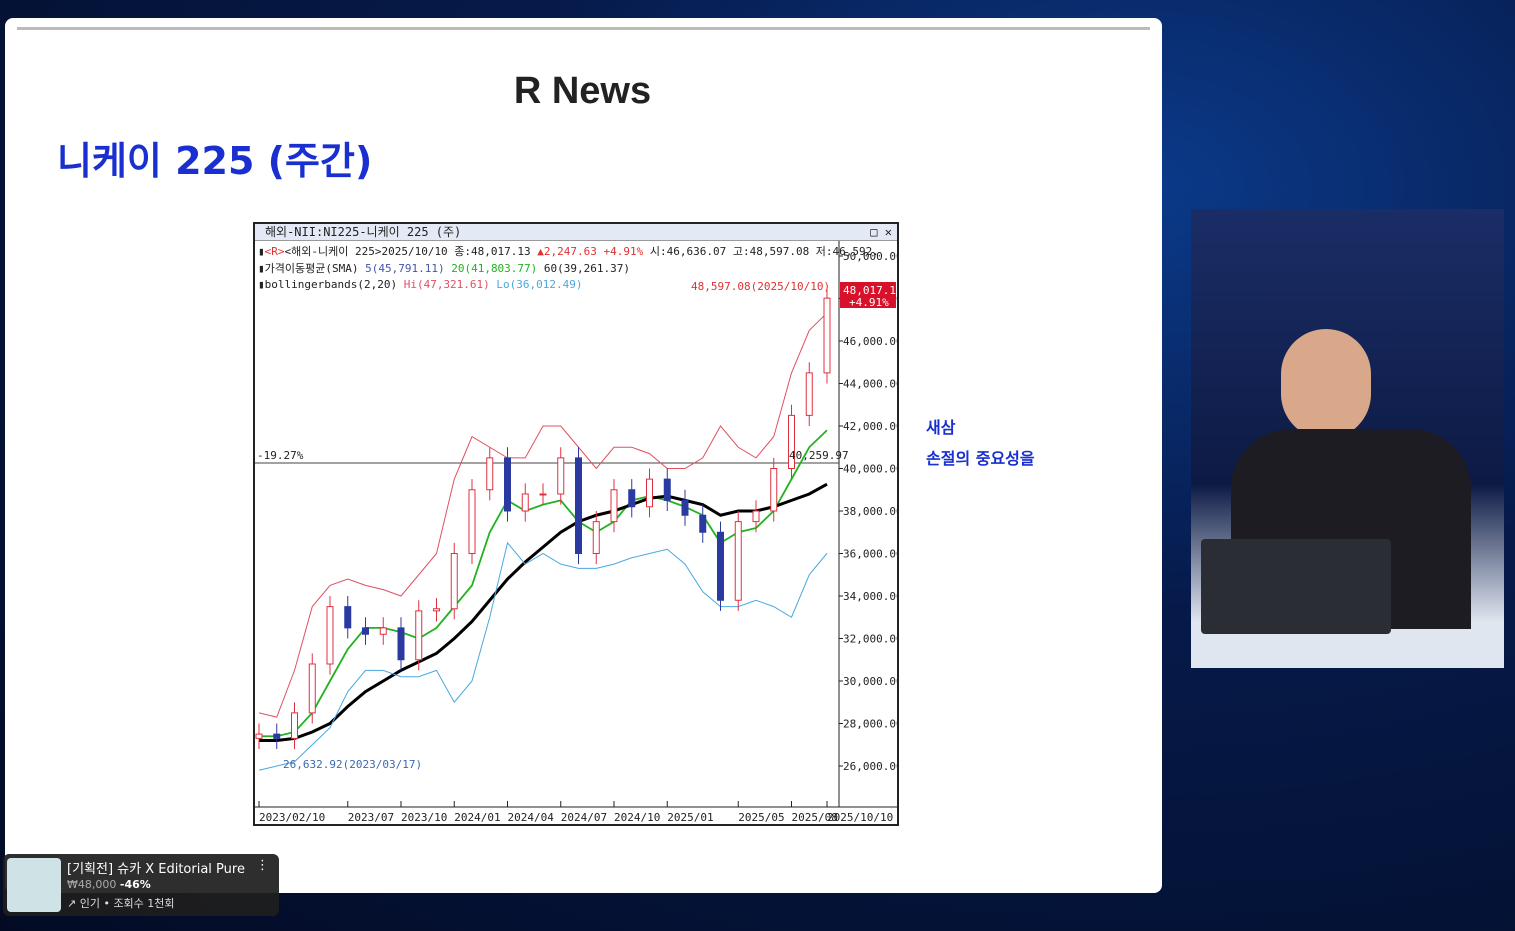 The width and height of the screenshot is (1515, 931). Describe the element at coordinates (761, 817) in the screenshot. I see `x-tick-label: 2025/05` at that location.